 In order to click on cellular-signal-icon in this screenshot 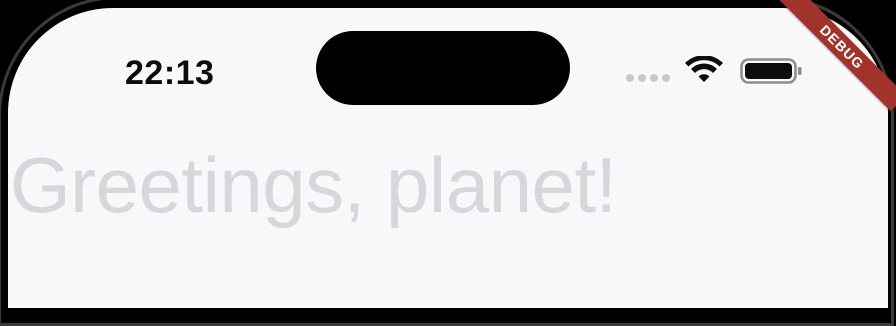, I will do `click(650, 78)`.